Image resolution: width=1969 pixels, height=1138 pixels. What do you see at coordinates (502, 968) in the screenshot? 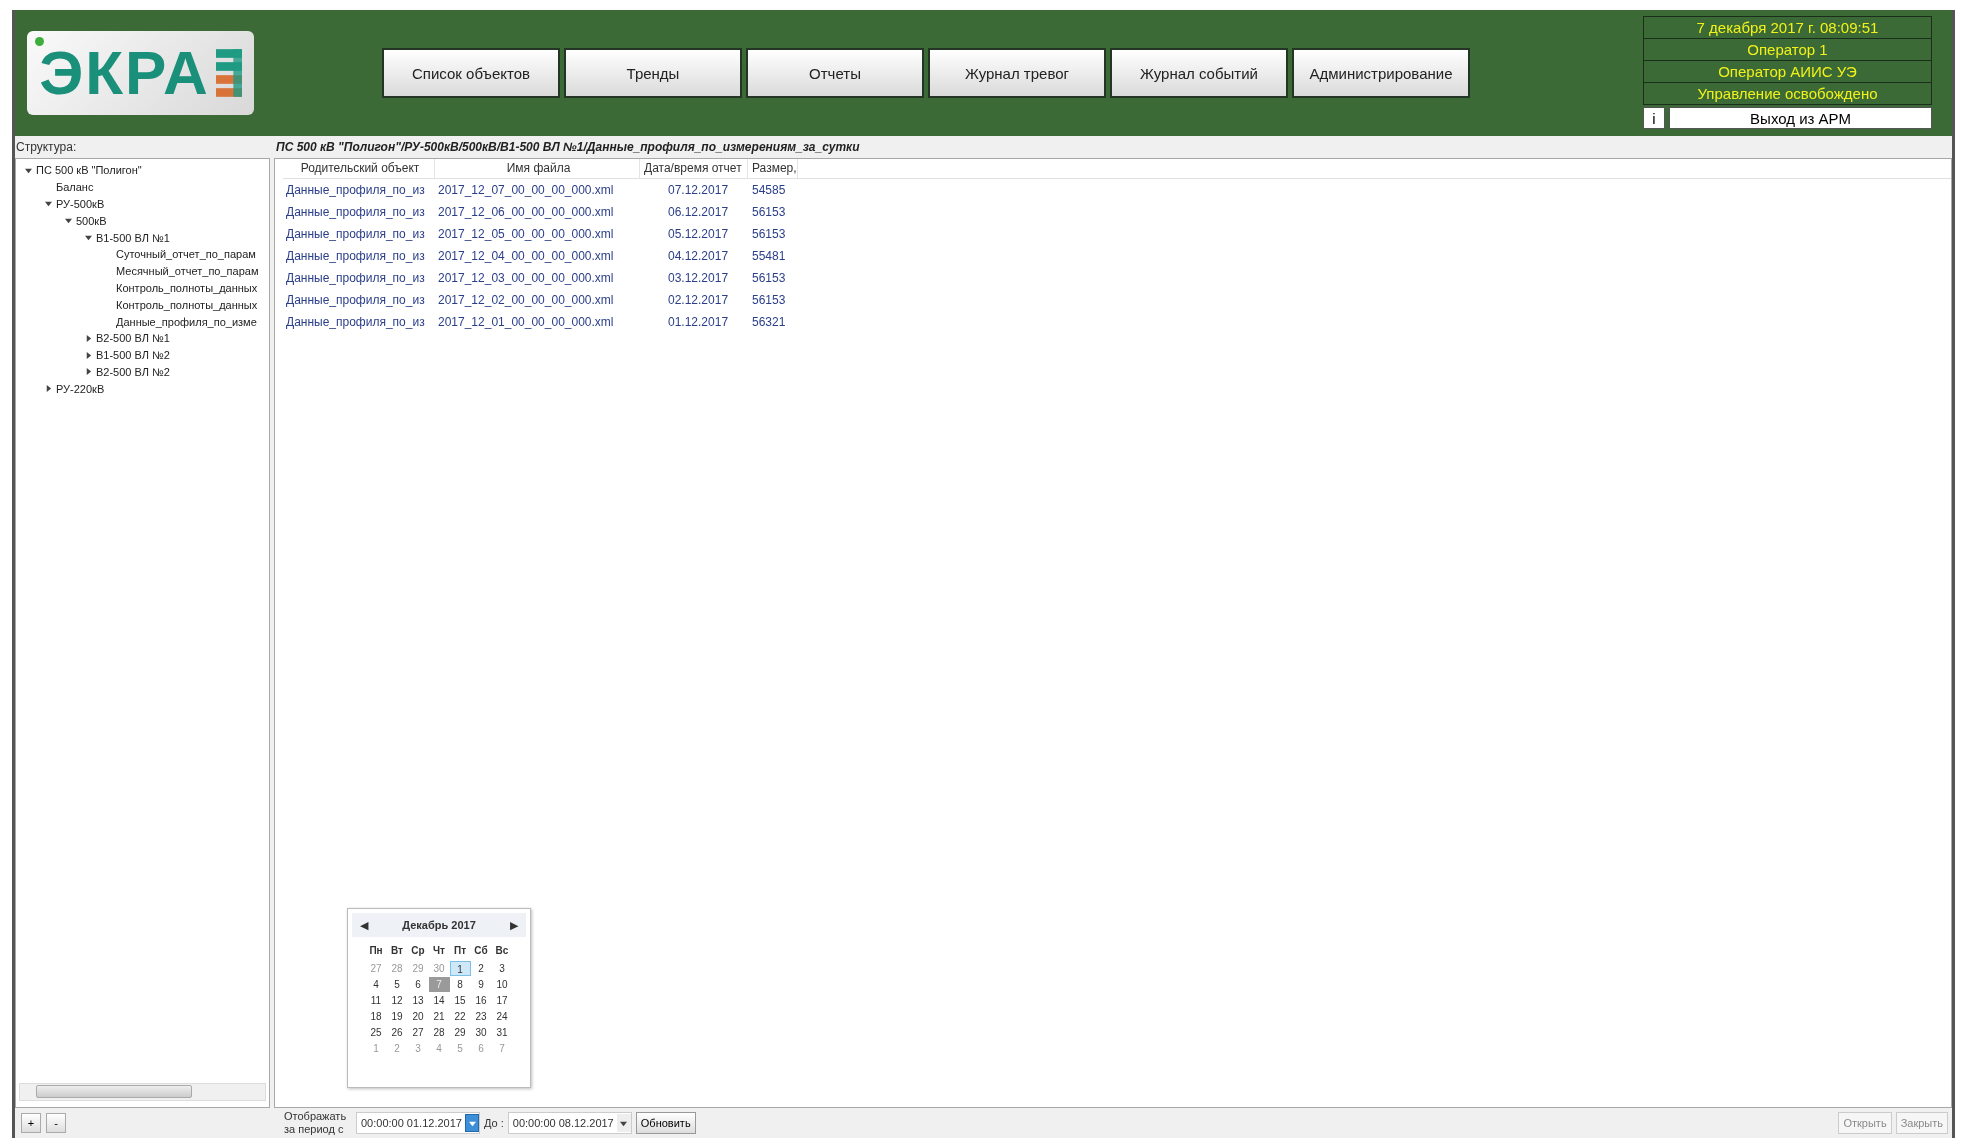
I see `calendar-day: 3` at bounding box center [502, 968].